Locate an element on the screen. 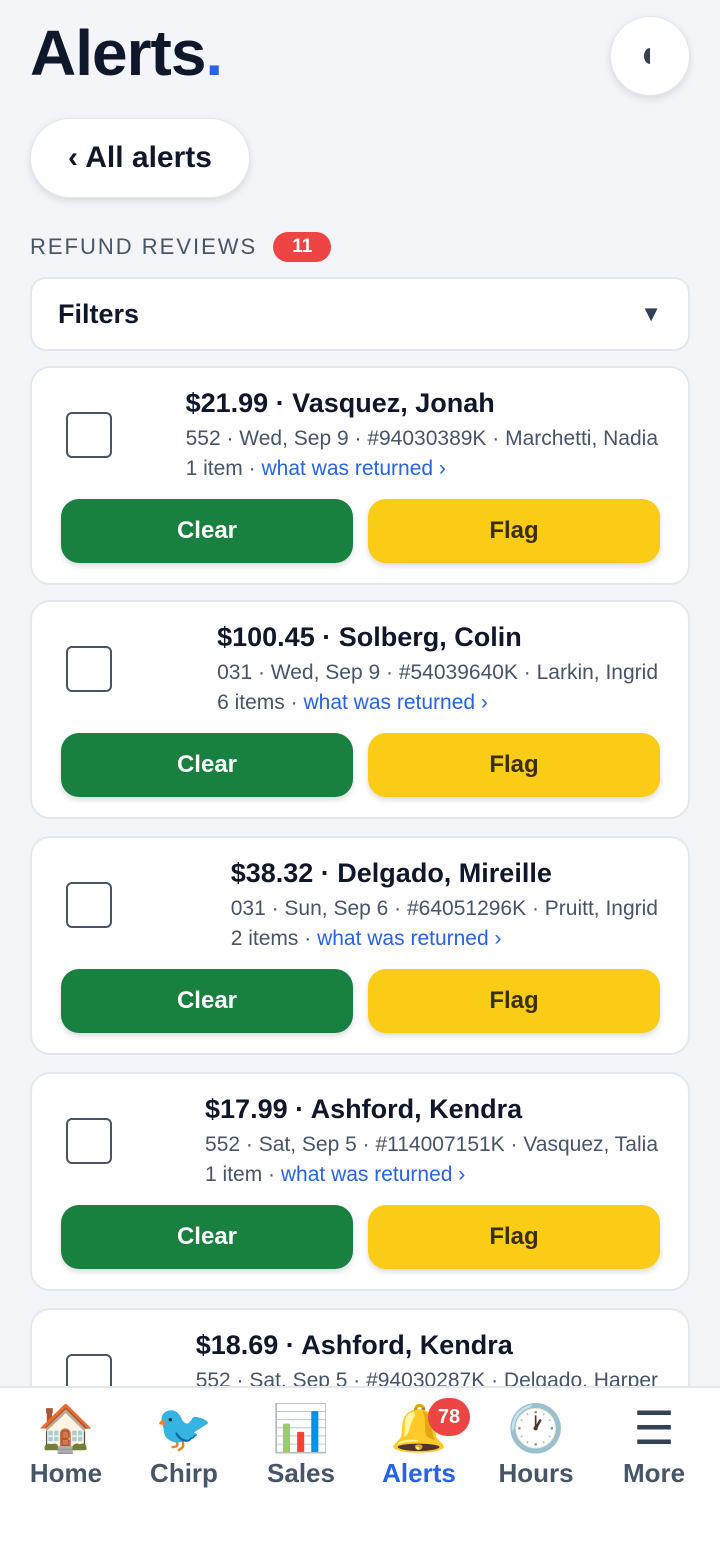  nav-item-sales: 📊 Sales is located at coordinates (301, 1444).